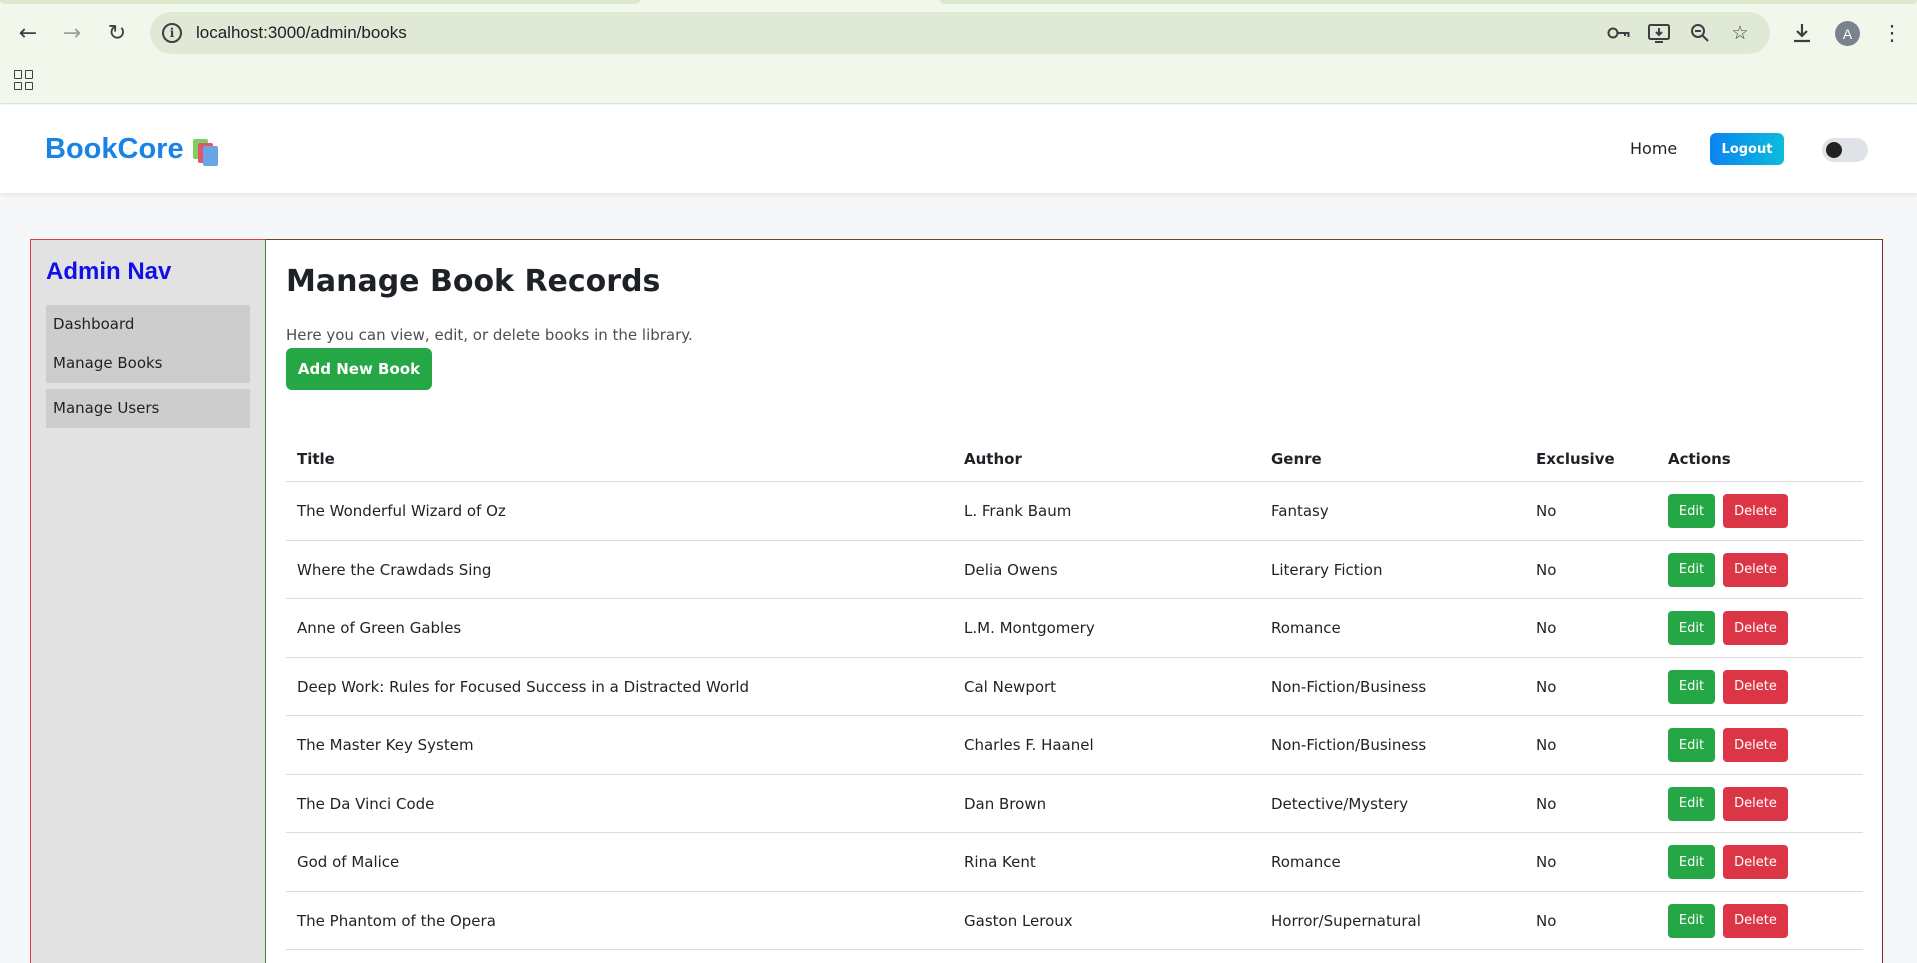 The image size is (1917, 963). Describe the element at coordinates (1300, 511) in the screenshot. I see `cell-genre: Fantasy` at that location.